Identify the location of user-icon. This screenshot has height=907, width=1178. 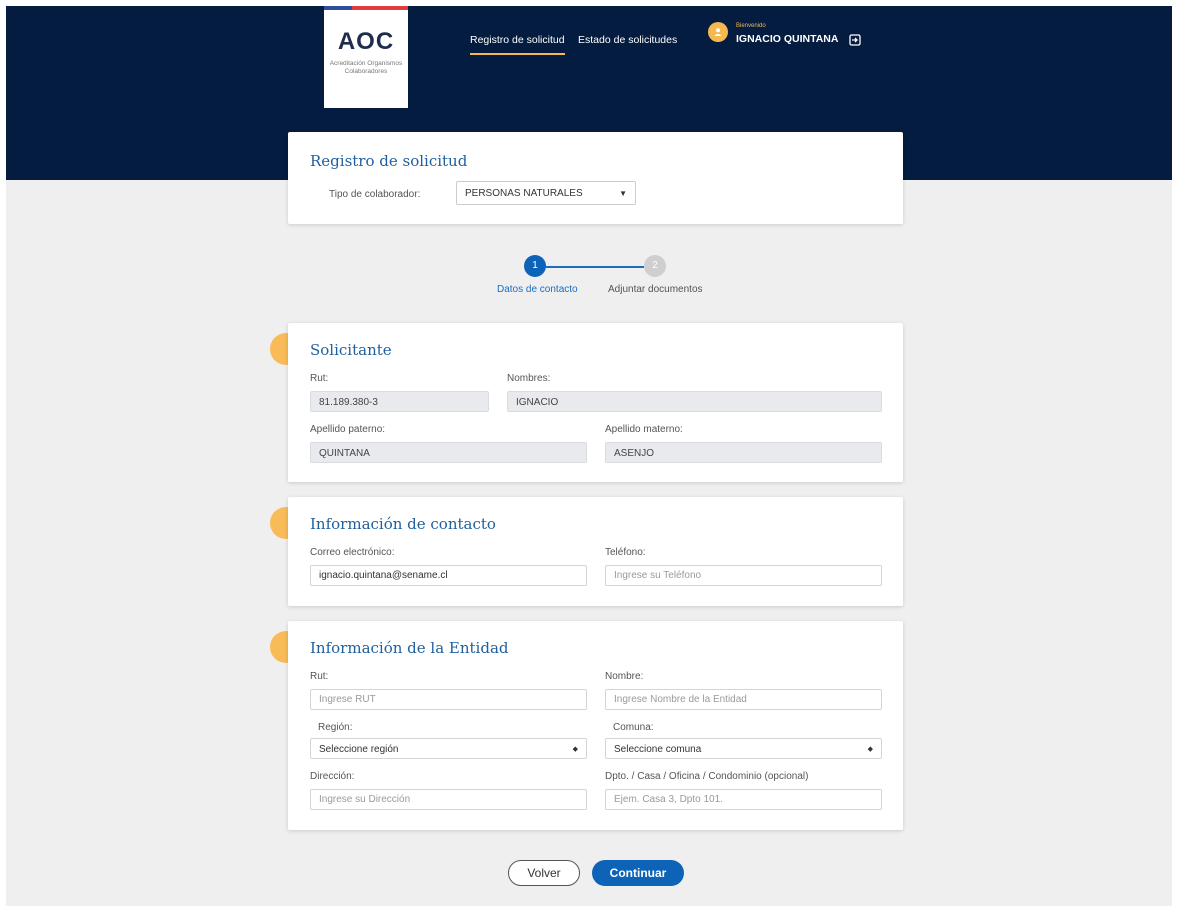
(718, 32).